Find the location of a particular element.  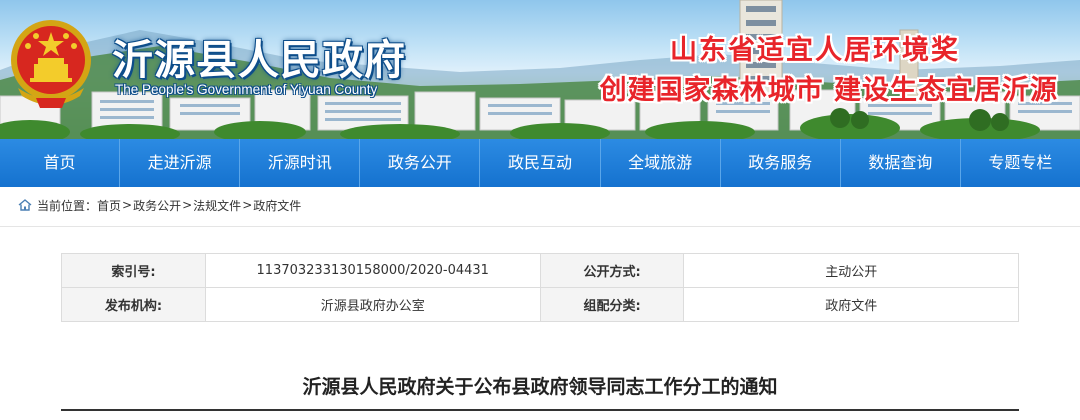

nav-item-gov-affairs: 政务公开 is located at coordinates (420, 163).